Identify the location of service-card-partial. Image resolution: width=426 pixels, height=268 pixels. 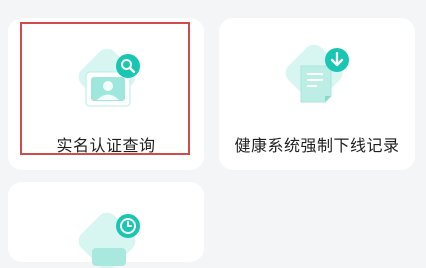
(106, 225).